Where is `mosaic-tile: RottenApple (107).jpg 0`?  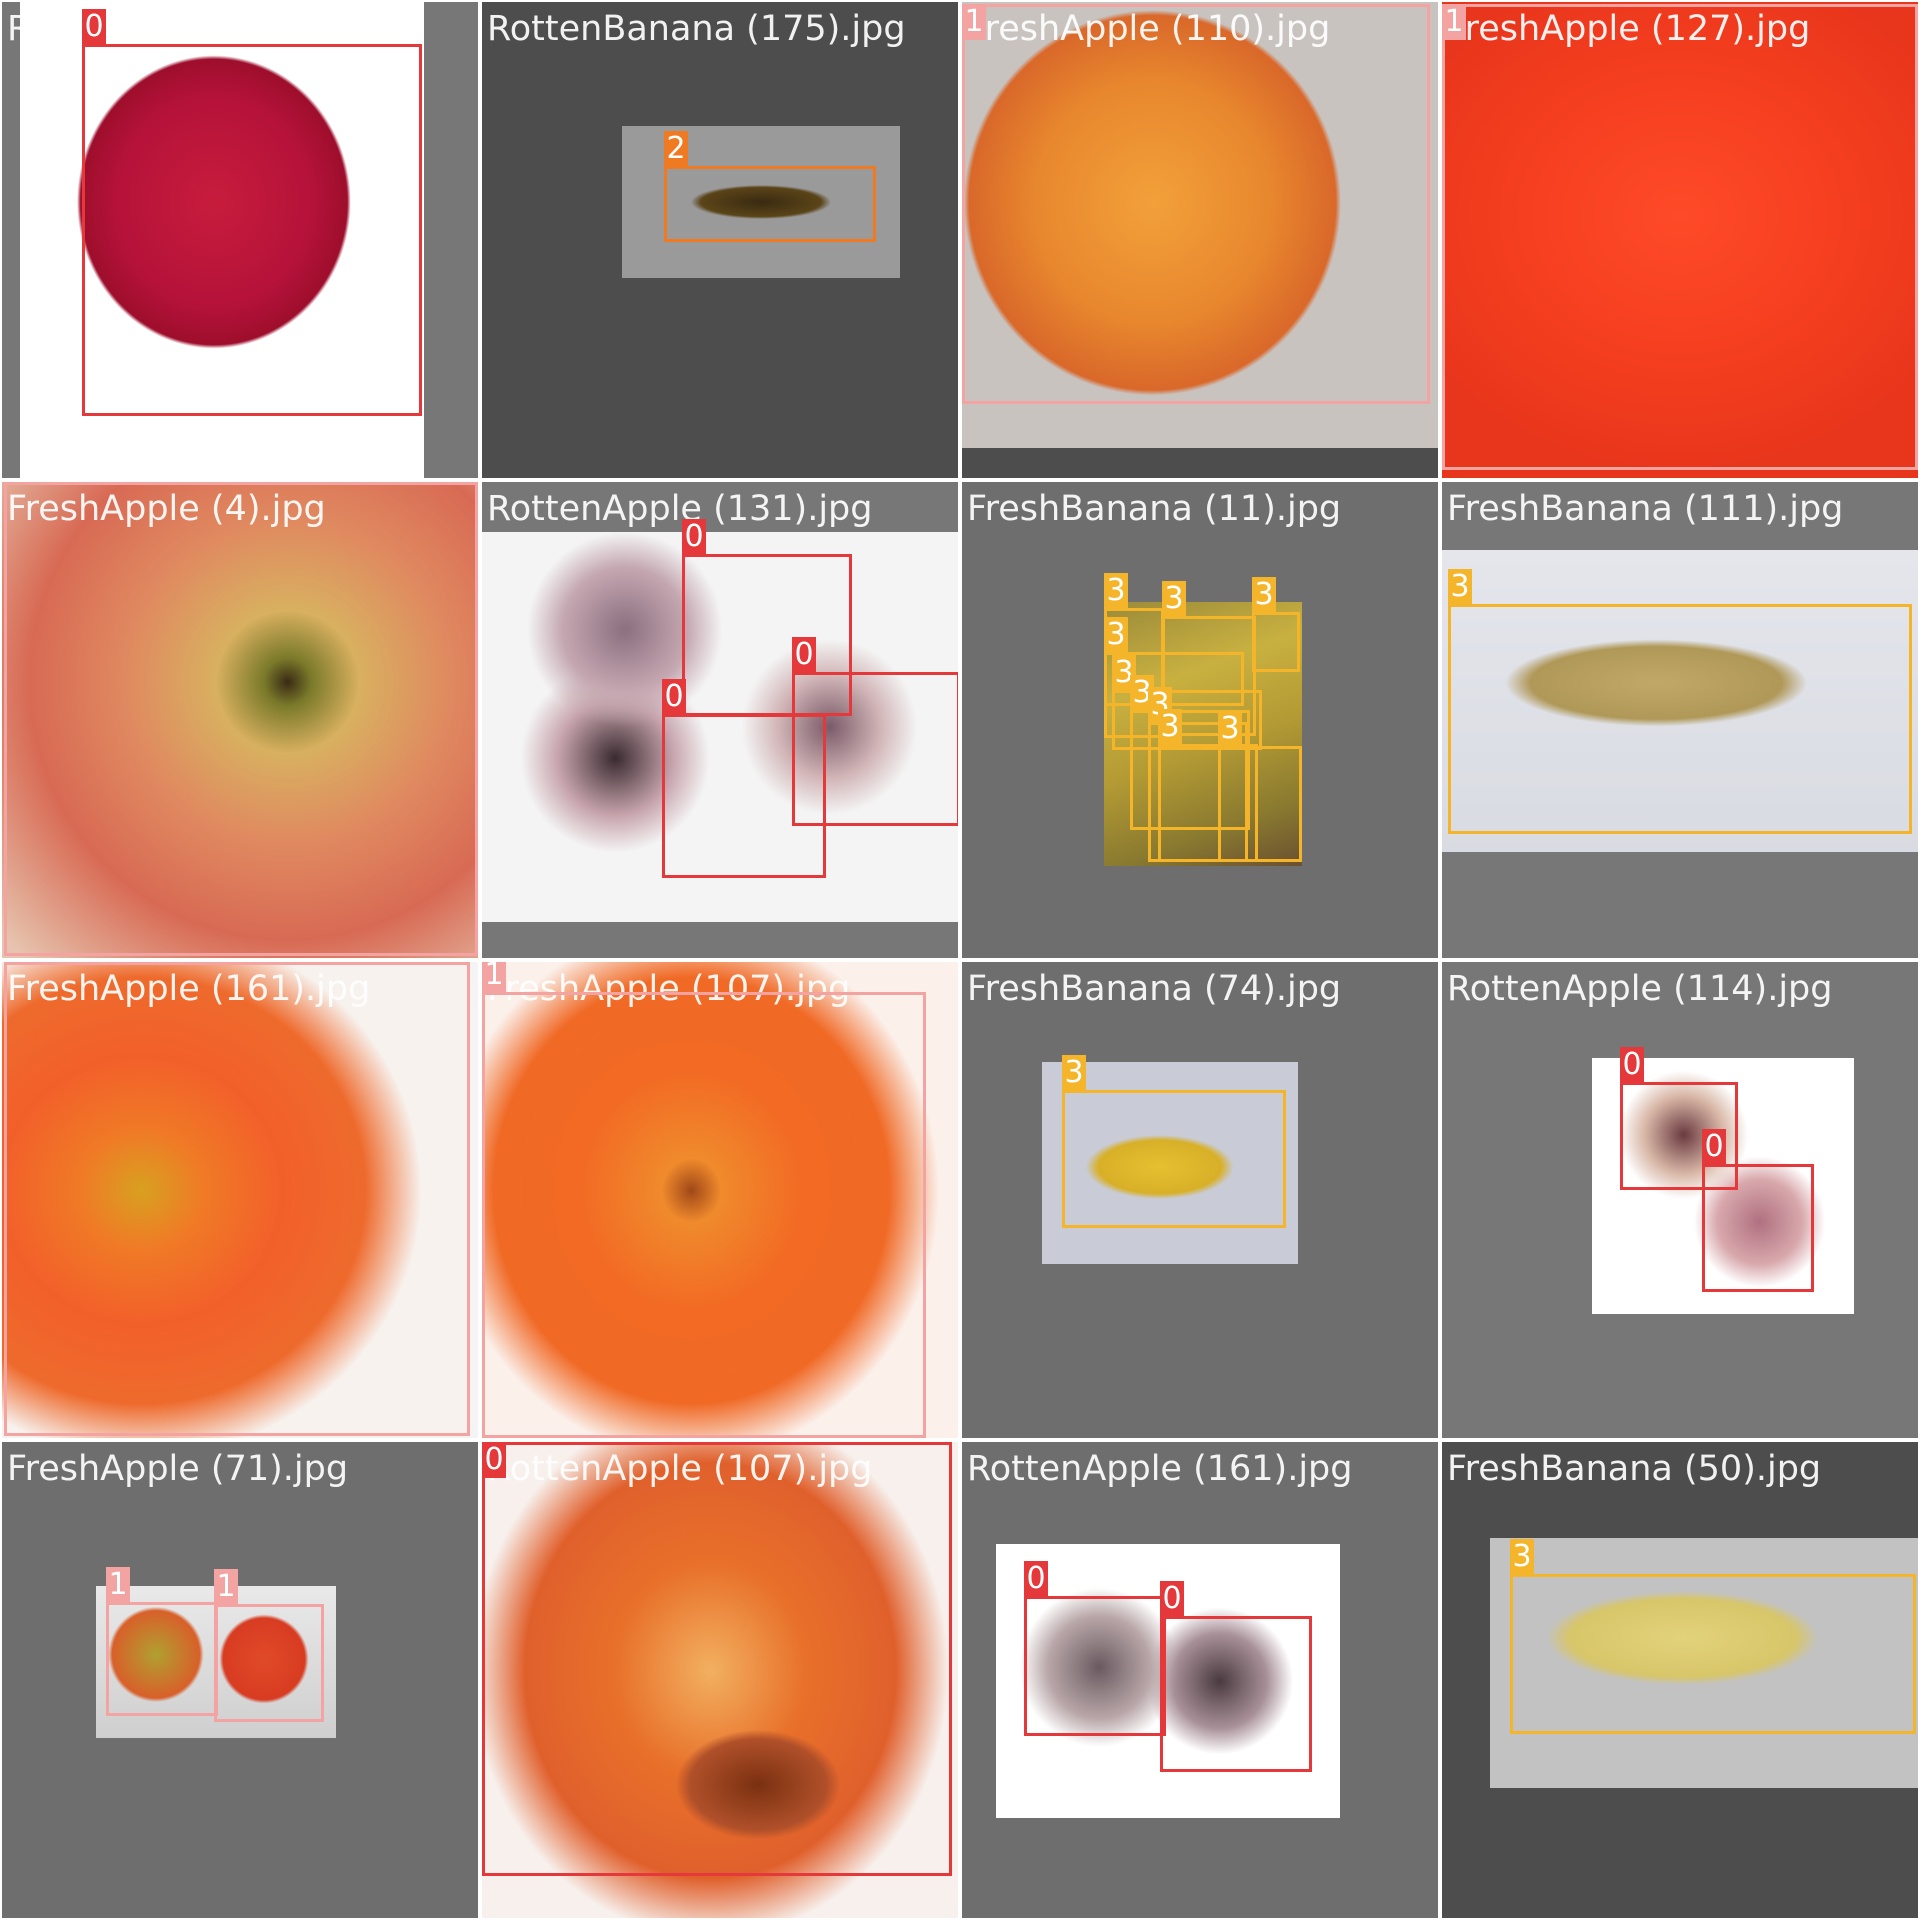
mosaic-tile: RottenApple (107).jpg 0 is located at coordinates (720, 1680).